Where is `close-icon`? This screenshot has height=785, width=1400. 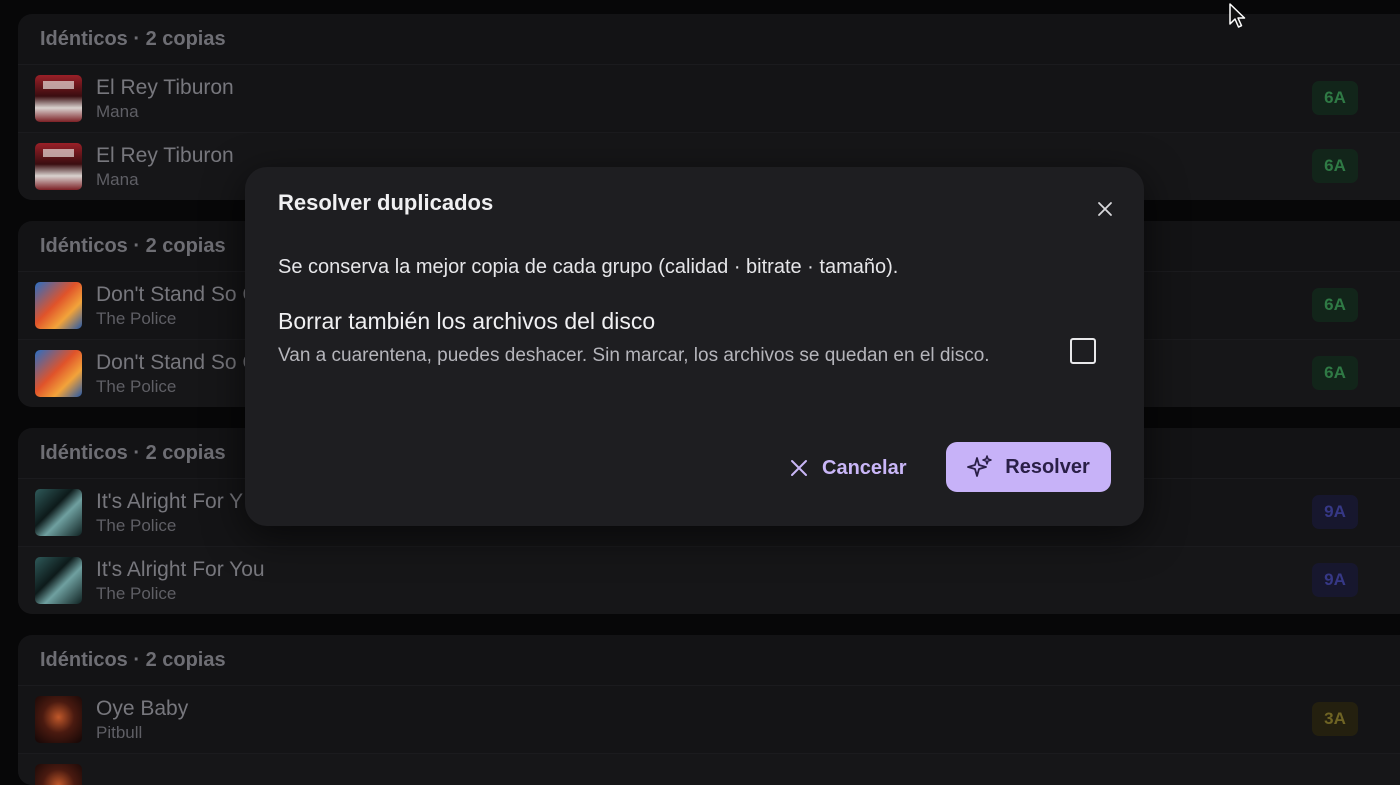
close-icon is located at coordinates (1105, 209).